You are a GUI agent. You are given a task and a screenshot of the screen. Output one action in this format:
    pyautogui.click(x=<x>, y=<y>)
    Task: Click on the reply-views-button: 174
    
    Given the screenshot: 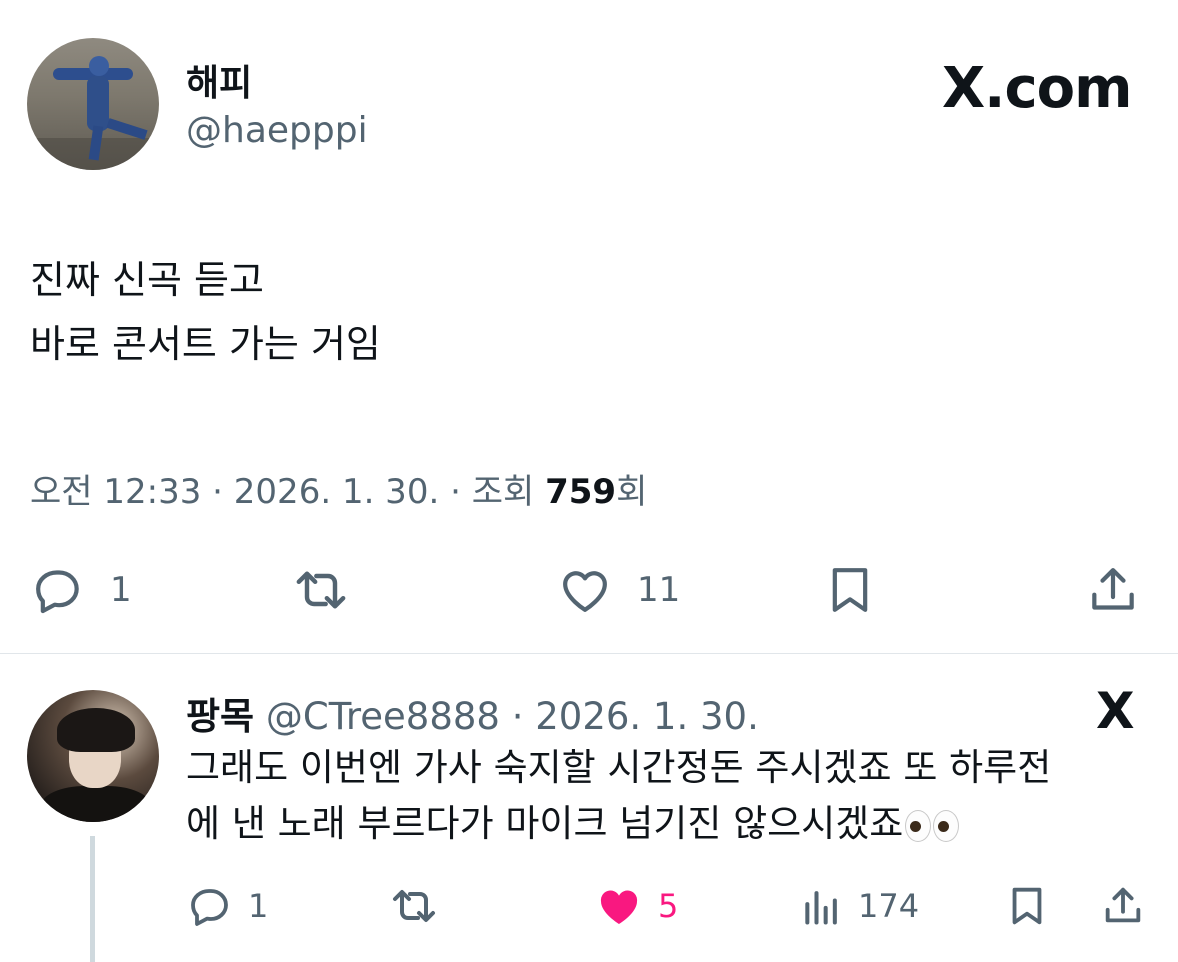 What is the action you would take?
    pyautogui.click(x=859, y=906)
    